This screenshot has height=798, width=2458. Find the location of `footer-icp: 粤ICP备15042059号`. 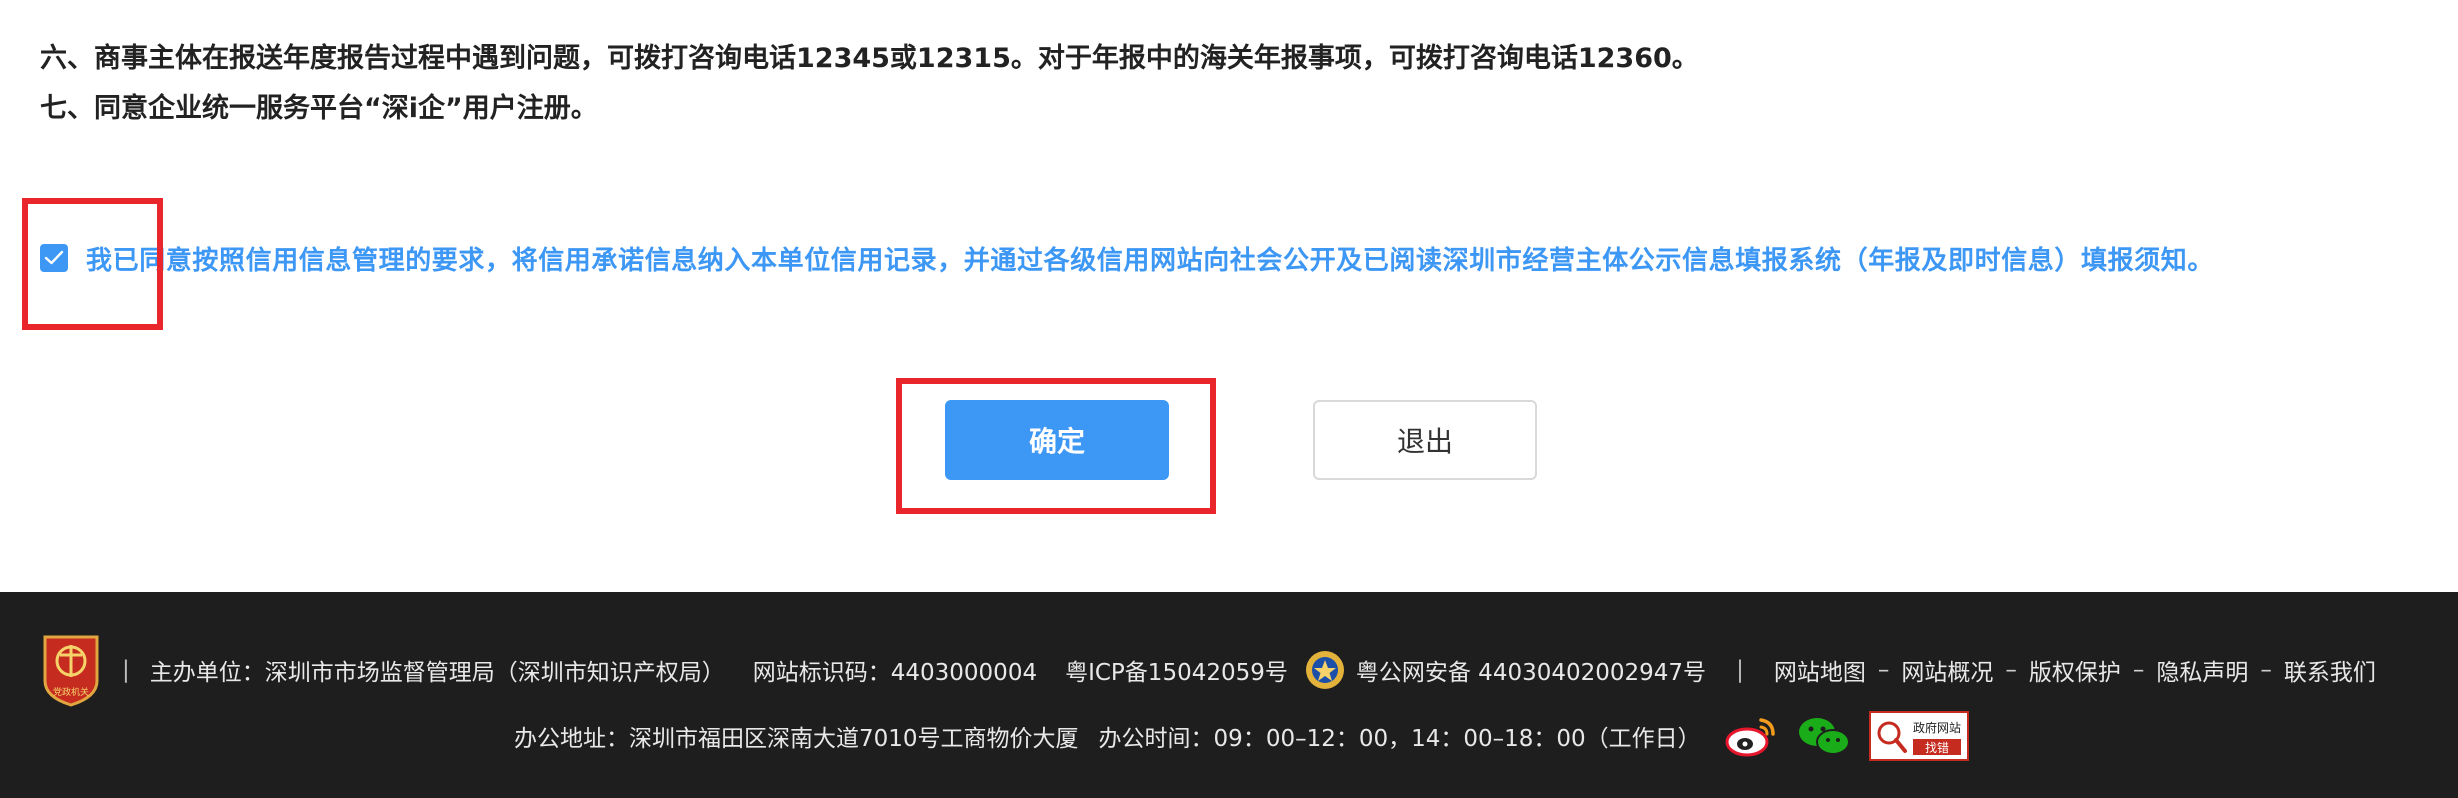

footer-icp: 粤ICP备15042059号 is located at coordinates (1176, 670).